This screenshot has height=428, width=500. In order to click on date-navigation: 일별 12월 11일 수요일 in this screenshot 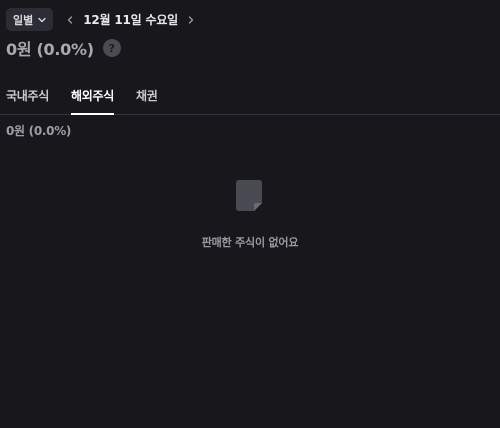, I will do `click(102, 19)`.